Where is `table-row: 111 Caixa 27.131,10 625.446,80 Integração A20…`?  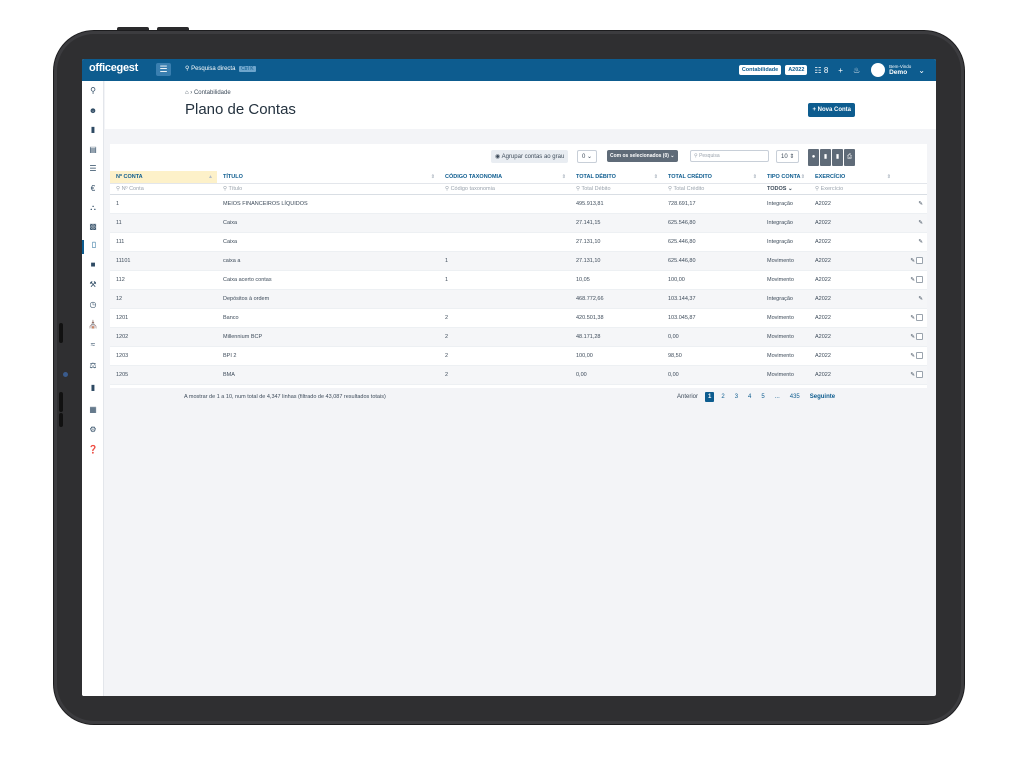
table-row: 111 Caixa 27.131,10 625.446,80 Integração A20… is located at coordinates (518, 242).